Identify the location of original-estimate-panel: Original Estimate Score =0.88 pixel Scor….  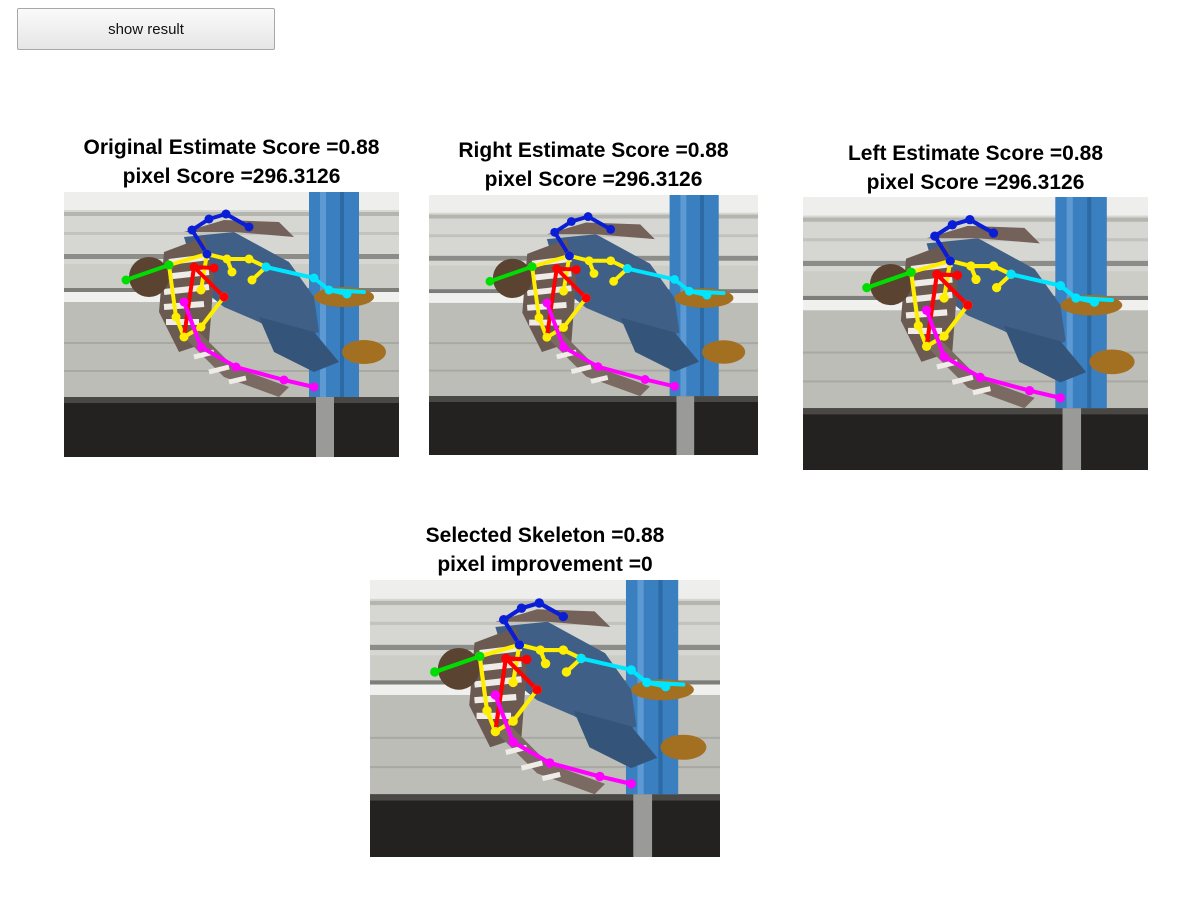
(231, 294).